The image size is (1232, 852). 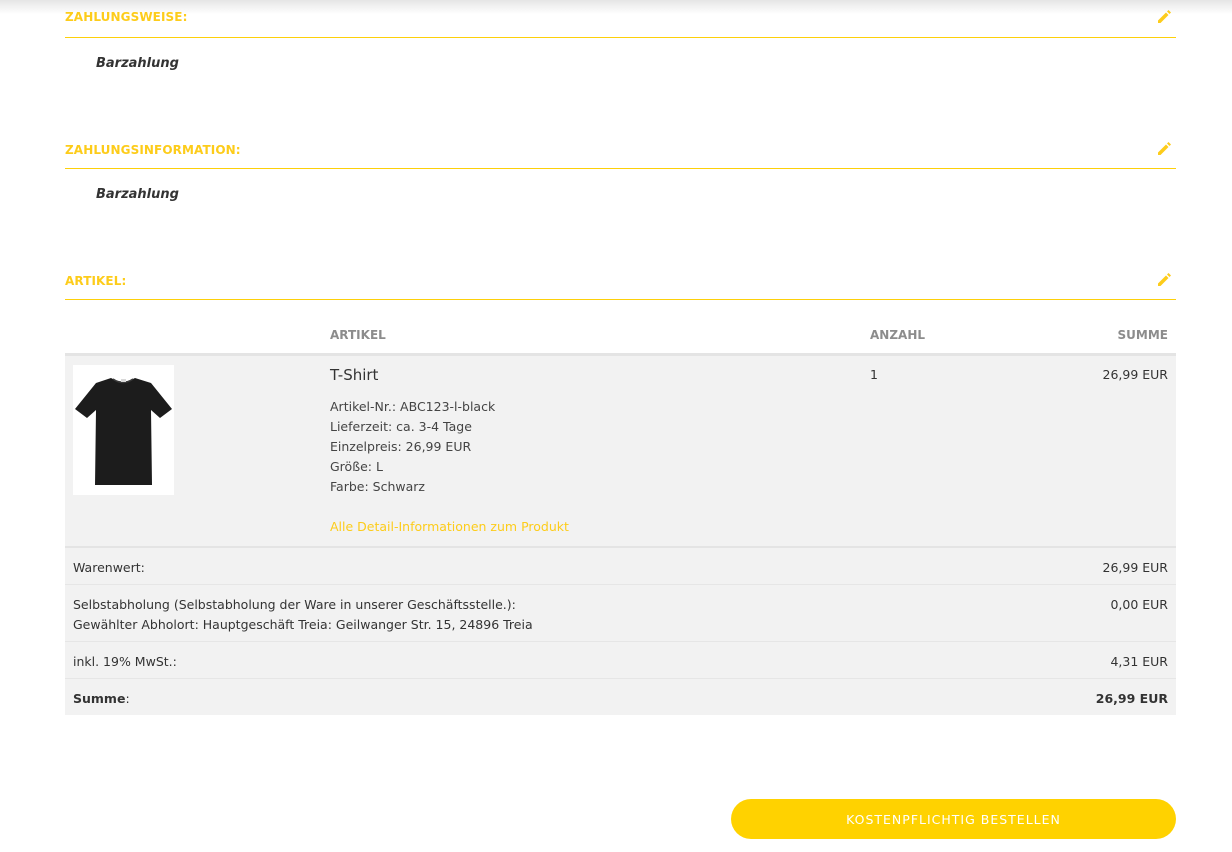 I want to click on product-delivery-time: Lieferzeit: ca. 3-4 Tage, so click(x=401, y=426).